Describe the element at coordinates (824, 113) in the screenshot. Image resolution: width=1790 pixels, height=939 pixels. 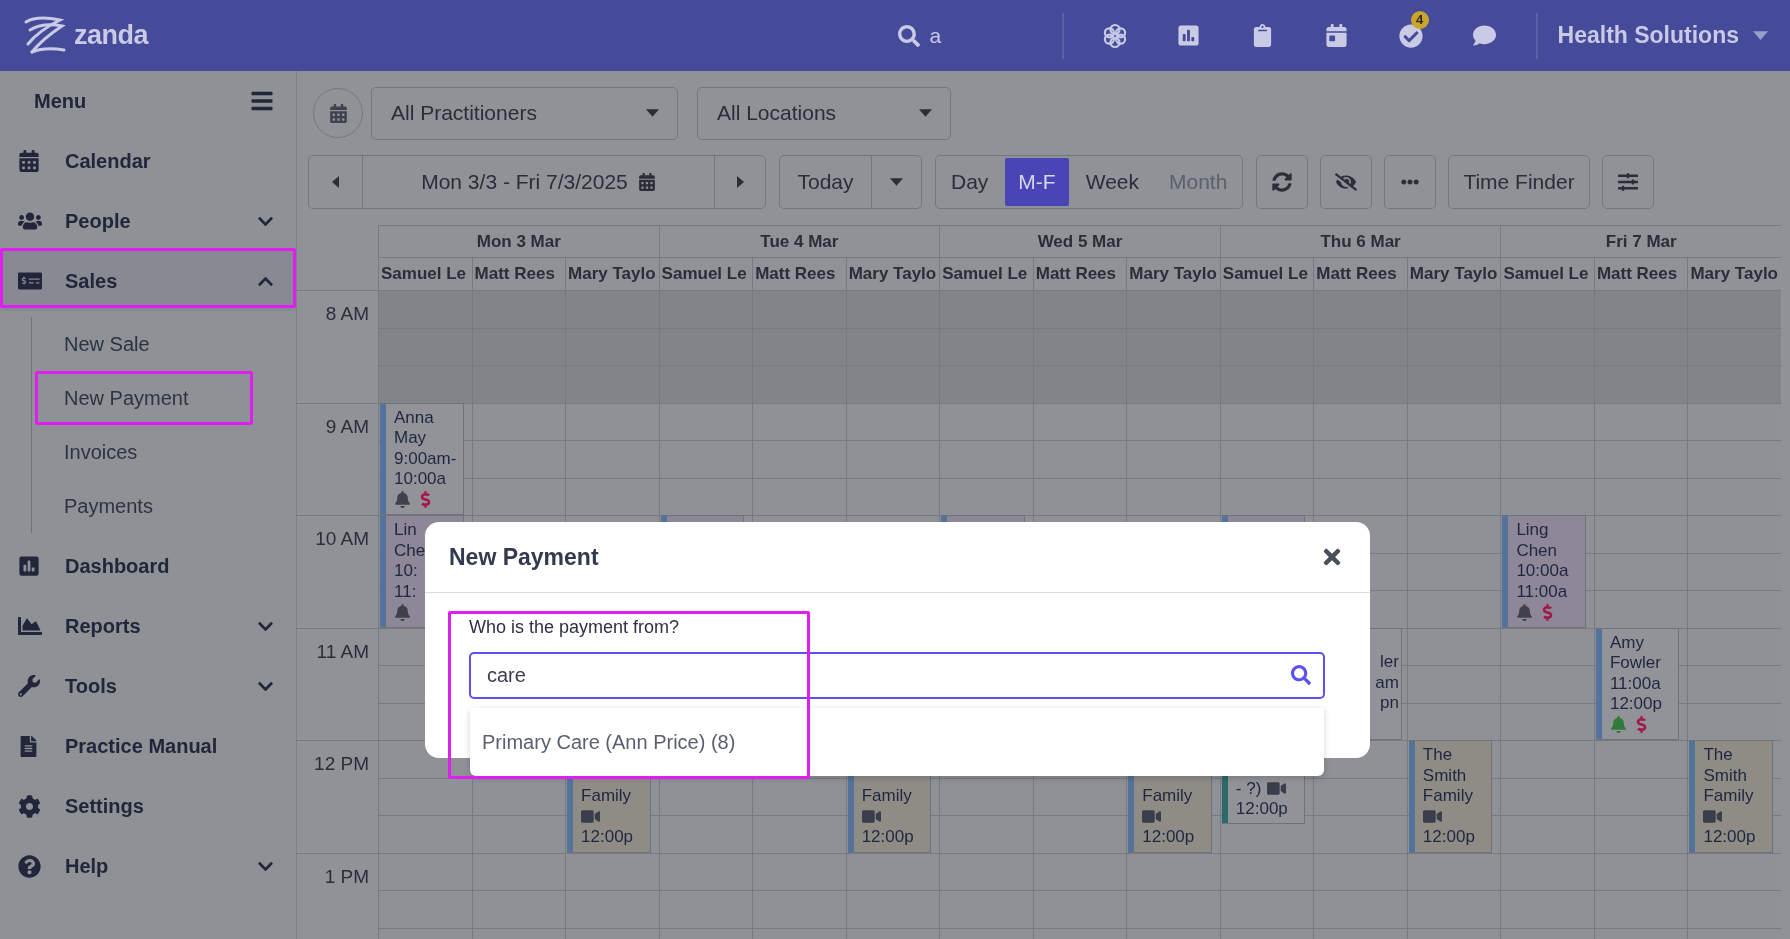
I see `filter-select: All Locations` at that location.